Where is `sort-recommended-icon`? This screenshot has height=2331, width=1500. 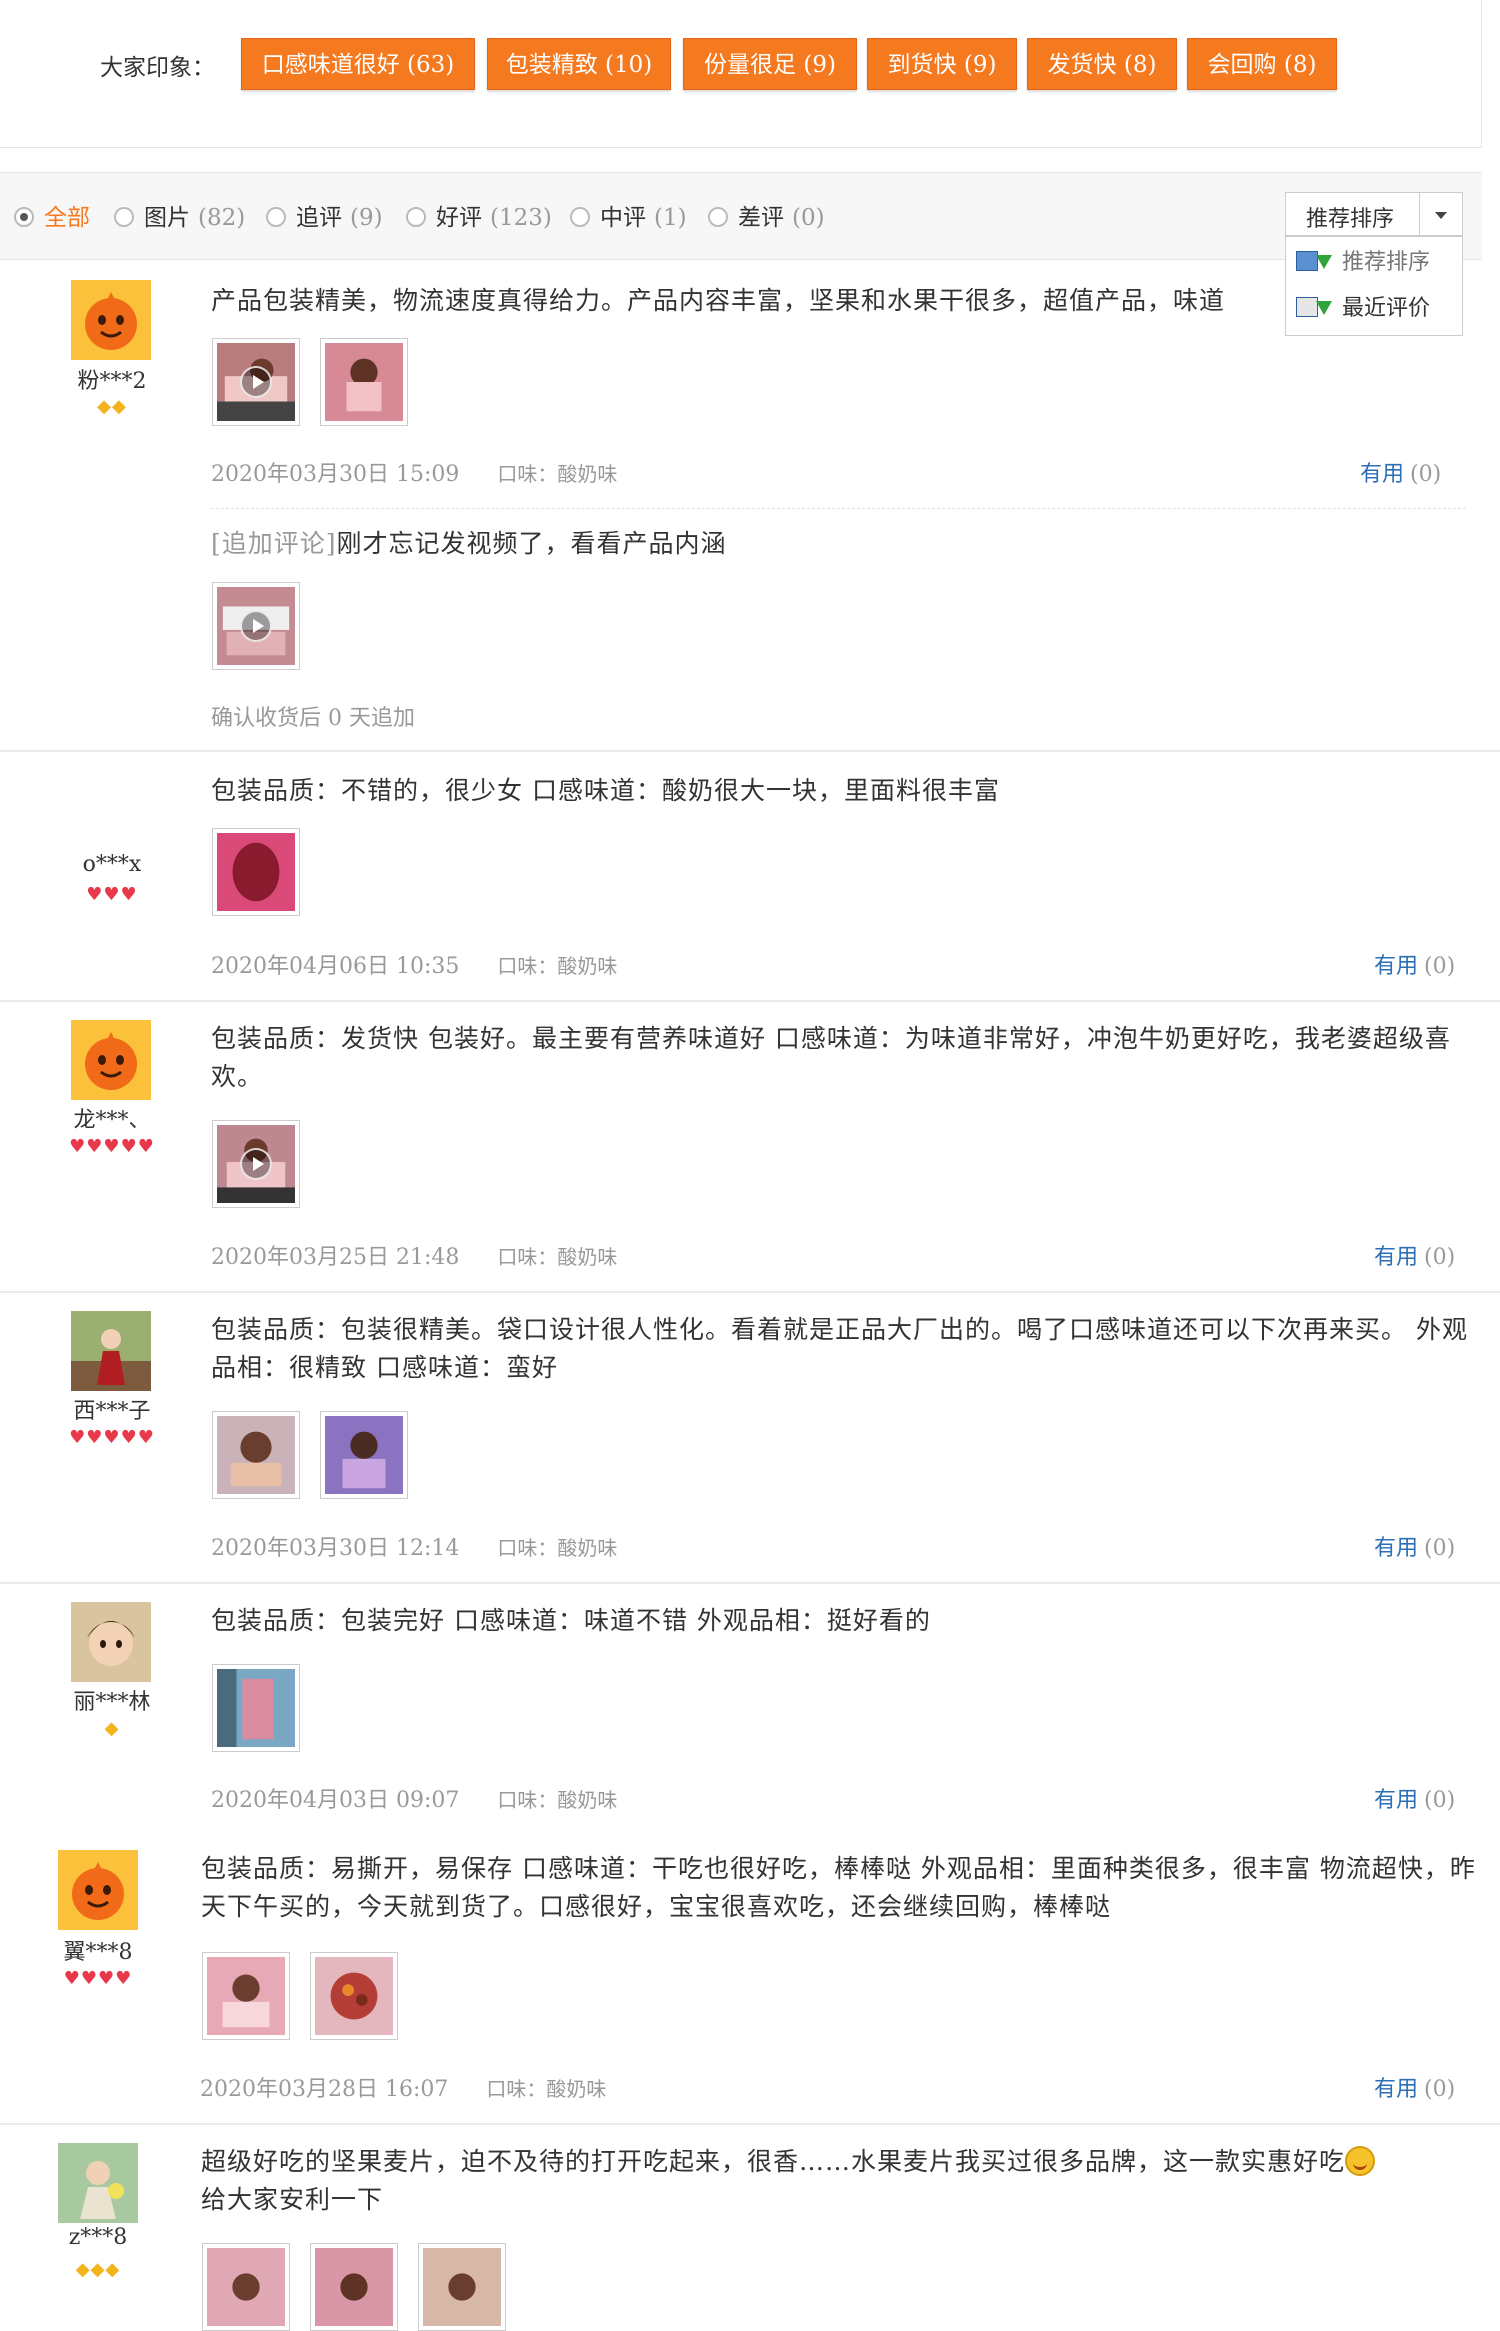 sort-recommended-icon is located at coordinates (1315, 262).